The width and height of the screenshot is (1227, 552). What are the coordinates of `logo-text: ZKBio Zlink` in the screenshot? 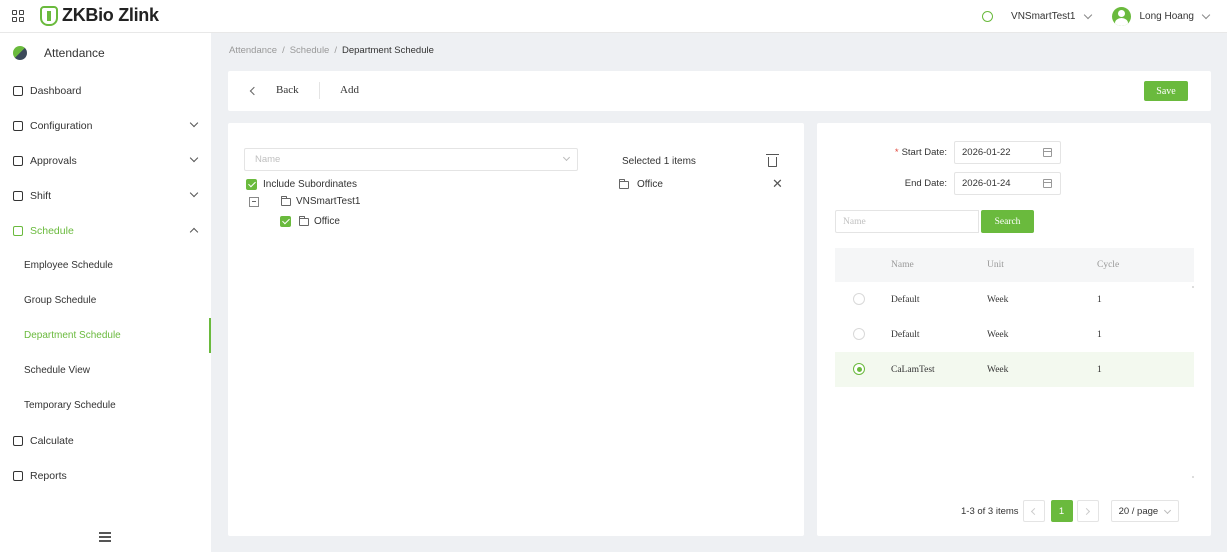 It's located at (110, 15).